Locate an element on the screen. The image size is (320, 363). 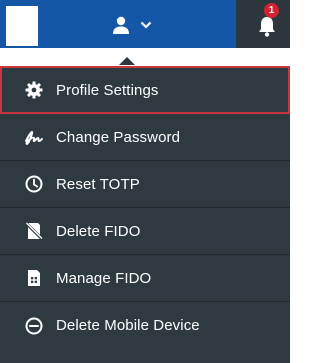
sim-card-icon is located at coordinates (34, 278).